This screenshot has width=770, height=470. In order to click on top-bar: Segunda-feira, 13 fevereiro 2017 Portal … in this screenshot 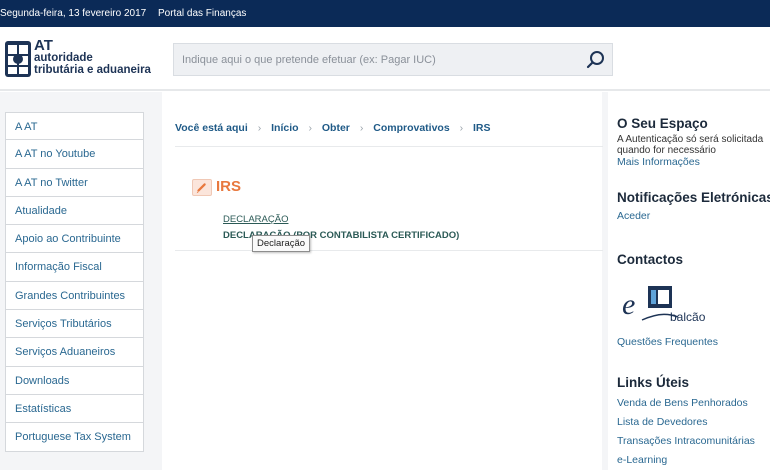, I will do `click(385, 13)`.